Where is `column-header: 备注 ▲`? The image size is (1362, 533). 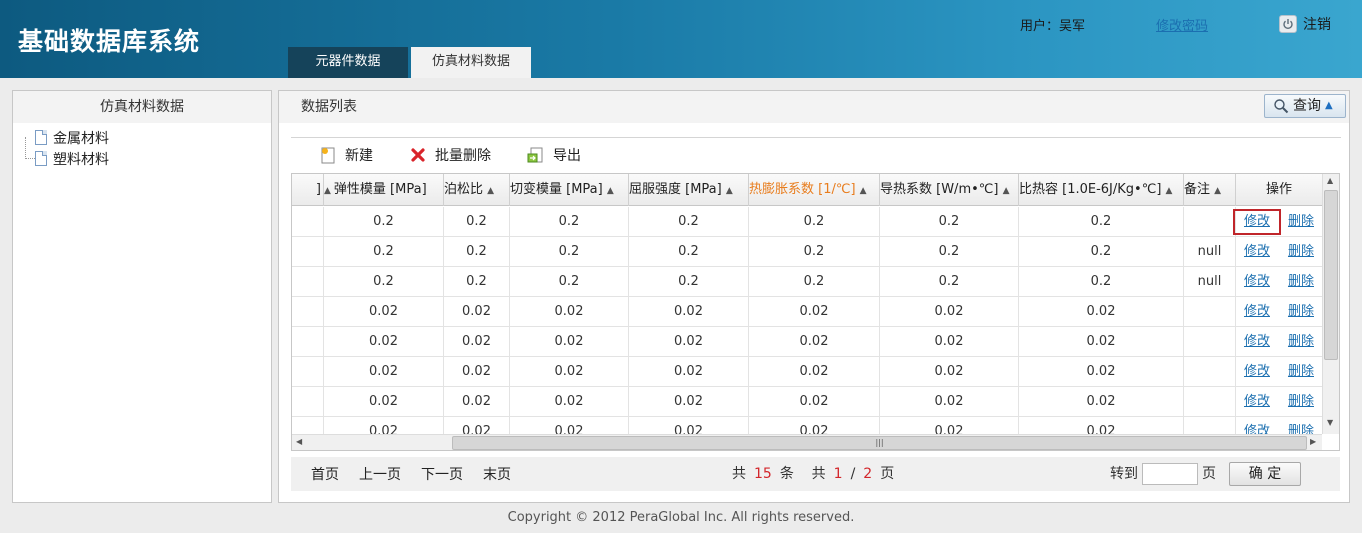
column-header: 备注 ▲ is located at coordinates (1210, 190).